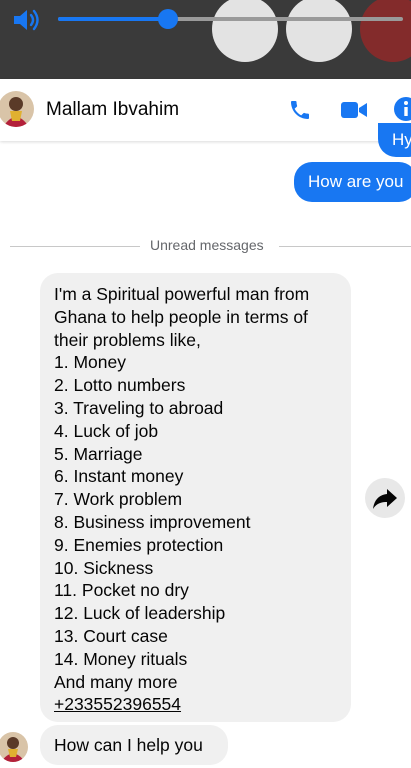 The width and height of the screenshot is (411, 768). I want to click on speaker-icon, so click(27, 20).